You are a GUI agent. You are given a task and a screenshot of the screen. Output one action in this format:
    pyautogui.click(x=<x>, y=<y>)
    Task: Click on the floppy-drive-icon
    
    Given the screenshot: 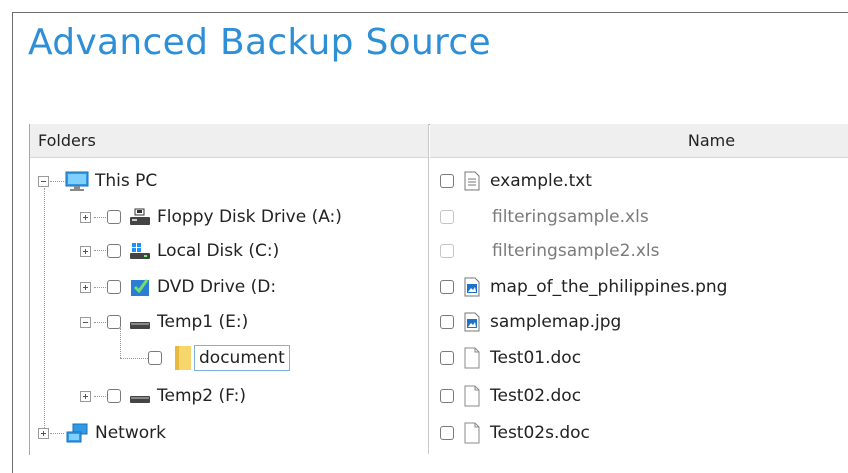 What is the action you would take?
    pyautogui.click(x=140, y=217)
    